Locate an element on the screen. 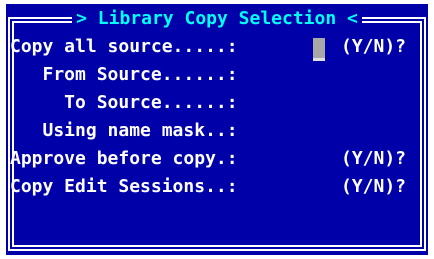  copy-edit-sessions-yn-hint: (Y/N)? is located at coordinates (374, 186).